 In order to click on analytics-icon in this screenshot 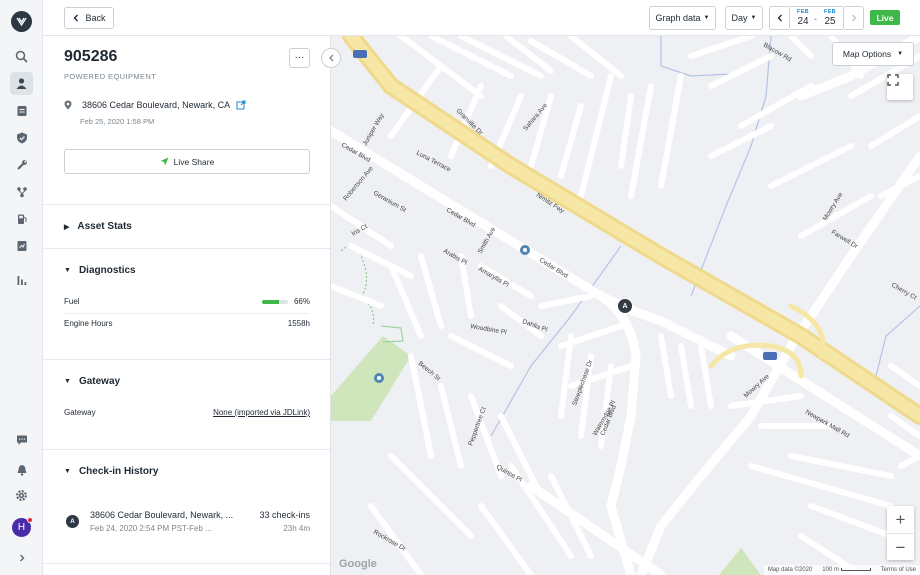, I will do `click(21, 279)`.